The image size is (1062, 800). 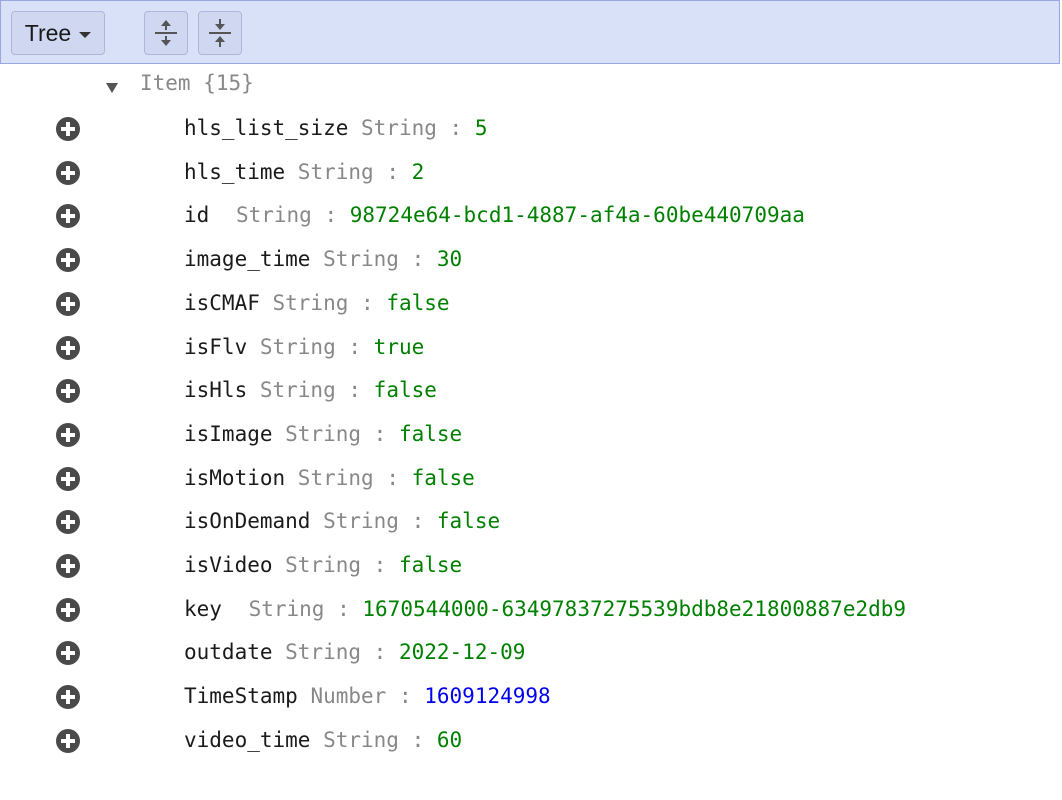 What do you see at coordinates (196, 215) in the screenshot?
I see `field-key: id` at bounding box center [196, 215].